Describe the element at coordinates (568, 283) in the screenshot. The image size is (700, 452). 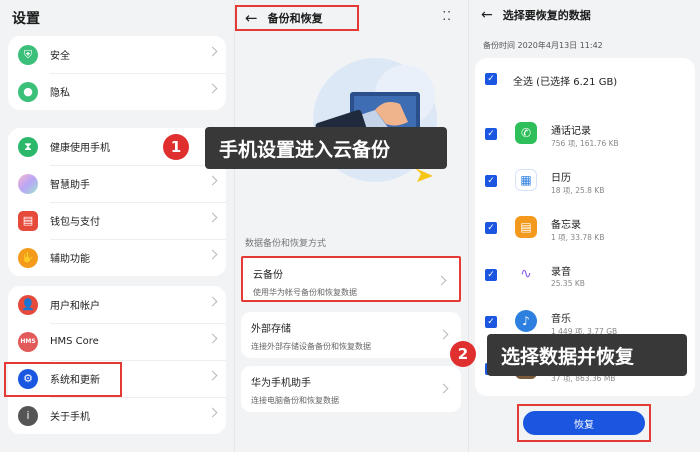
I see `item-meta: 25.35 KB` at that location.